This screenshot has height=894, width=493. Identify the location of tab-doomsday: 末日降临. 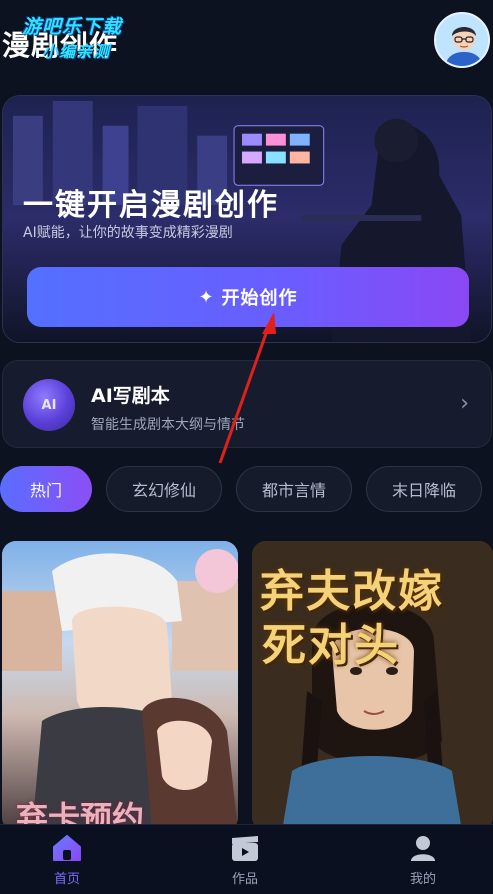
(424, 489).